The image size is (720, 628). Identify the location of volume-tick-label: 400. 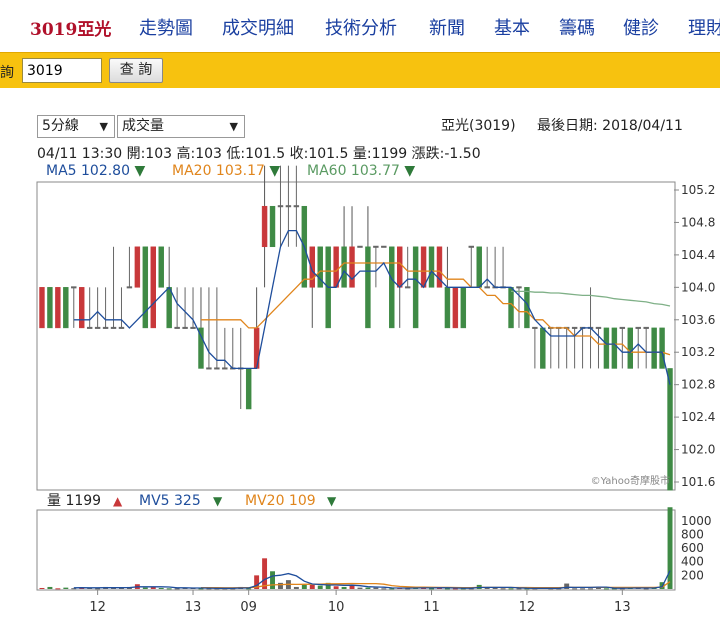
(692, 562).